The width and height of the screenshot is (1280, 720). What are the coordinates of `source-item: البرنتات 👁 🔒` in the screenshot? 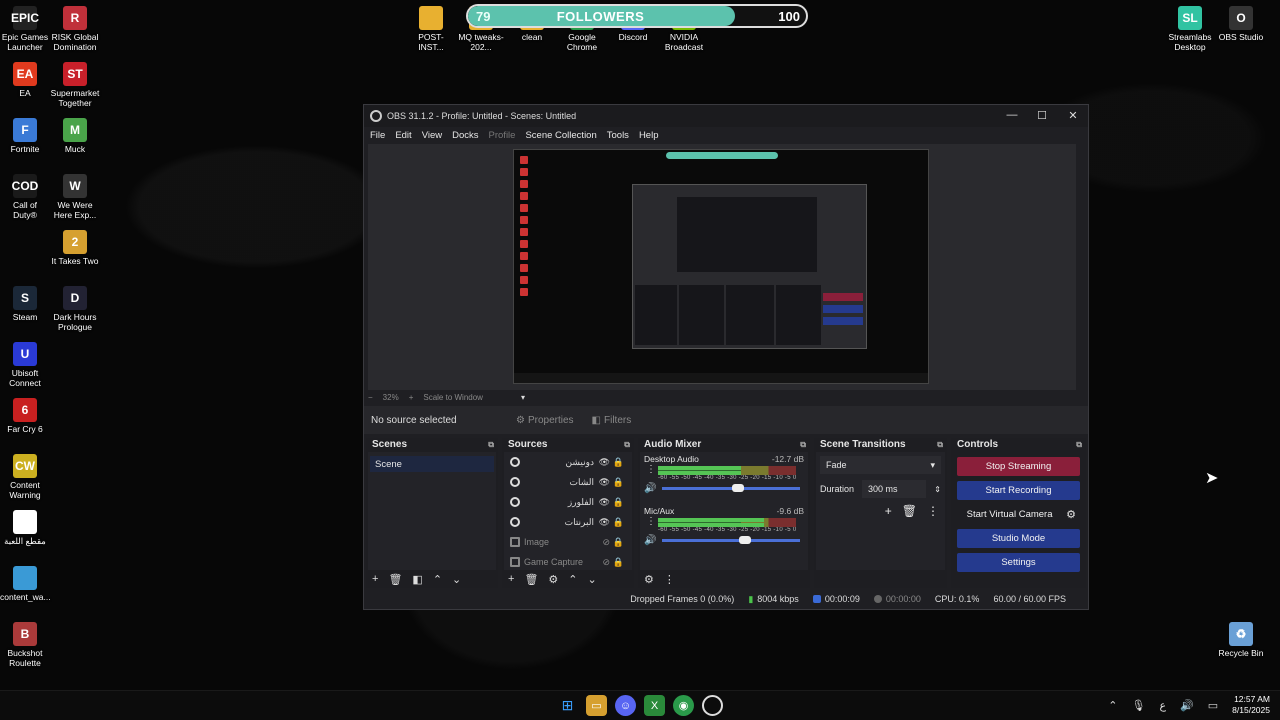 It's located at (568, 522).